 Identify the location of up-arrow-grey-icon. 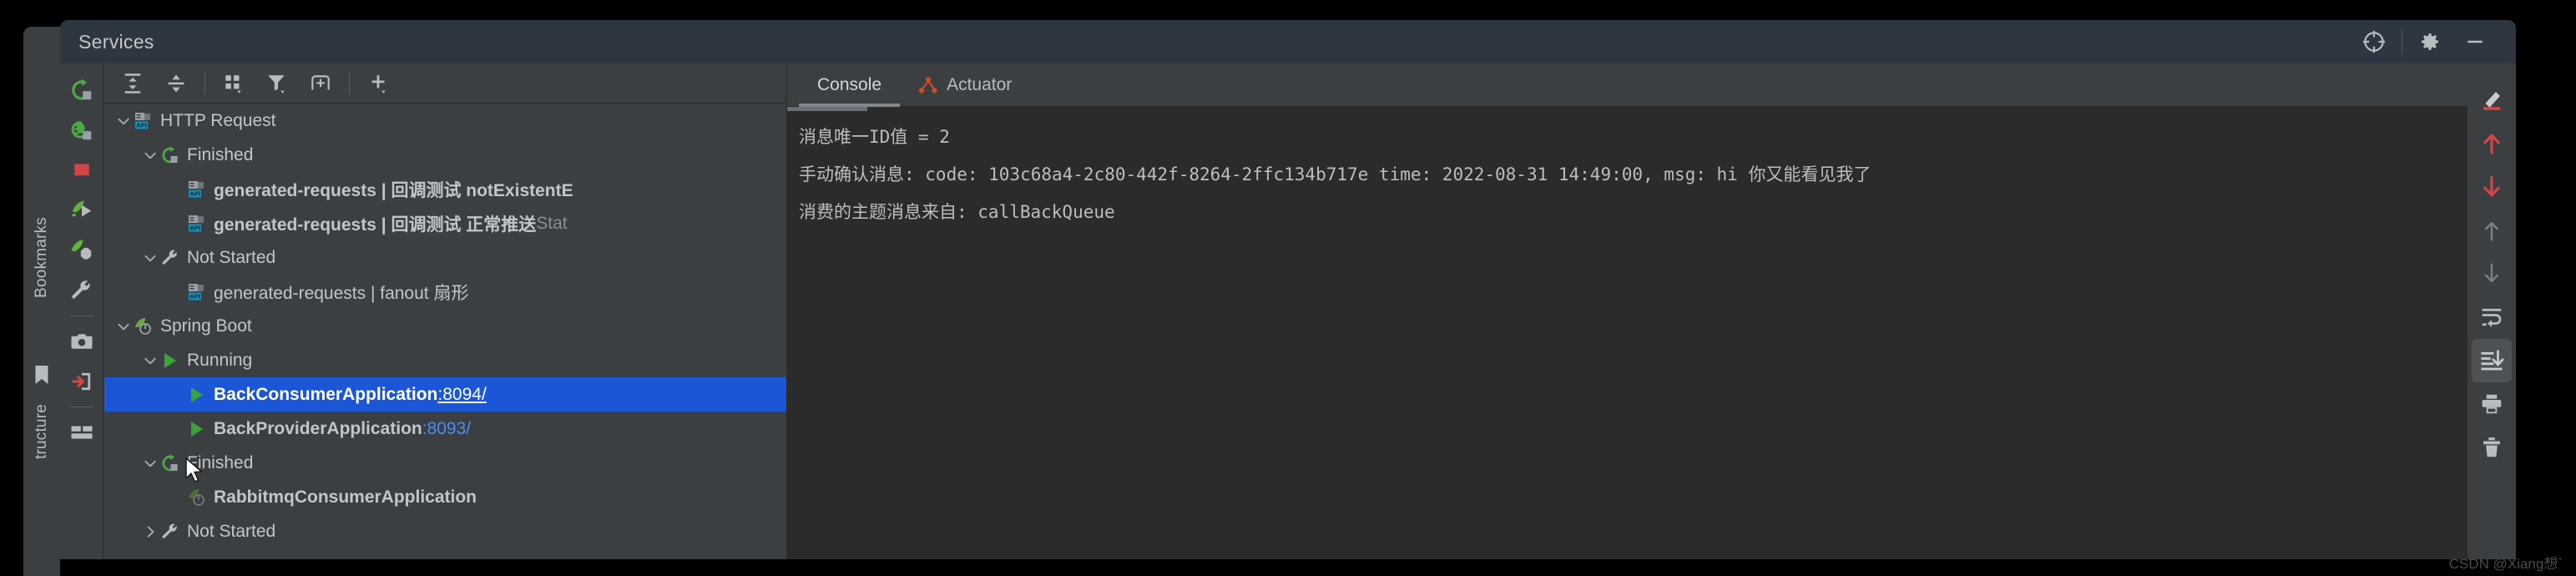
(2492, 230).